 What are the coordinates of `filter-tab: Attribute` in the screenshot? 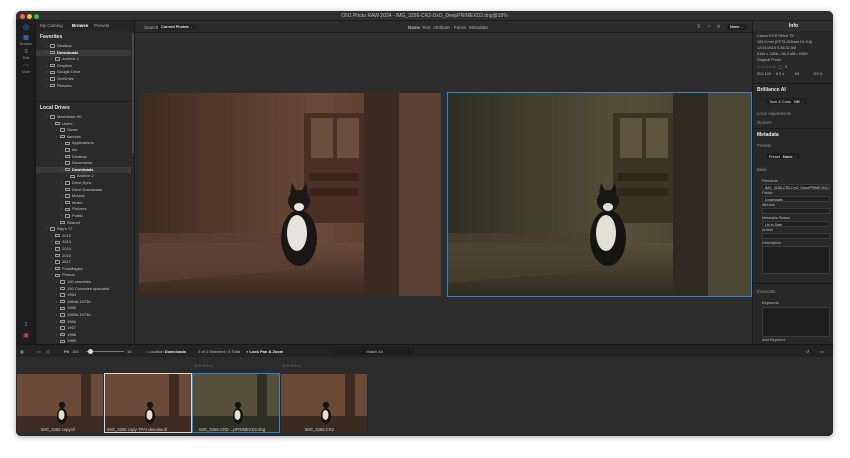 It's located at (441, 27).